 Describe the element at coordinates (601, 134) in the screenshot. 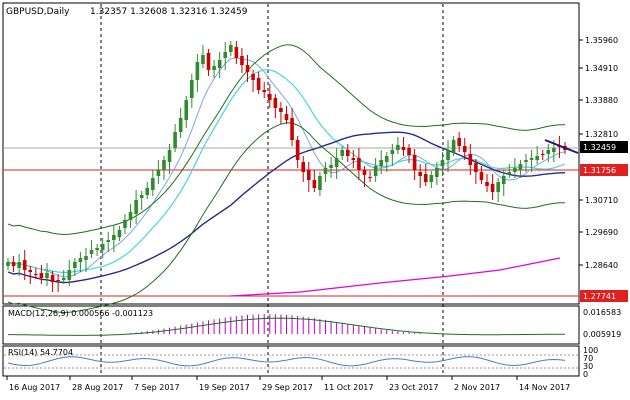

I see `price-axis-label: 1.32810` at that location.